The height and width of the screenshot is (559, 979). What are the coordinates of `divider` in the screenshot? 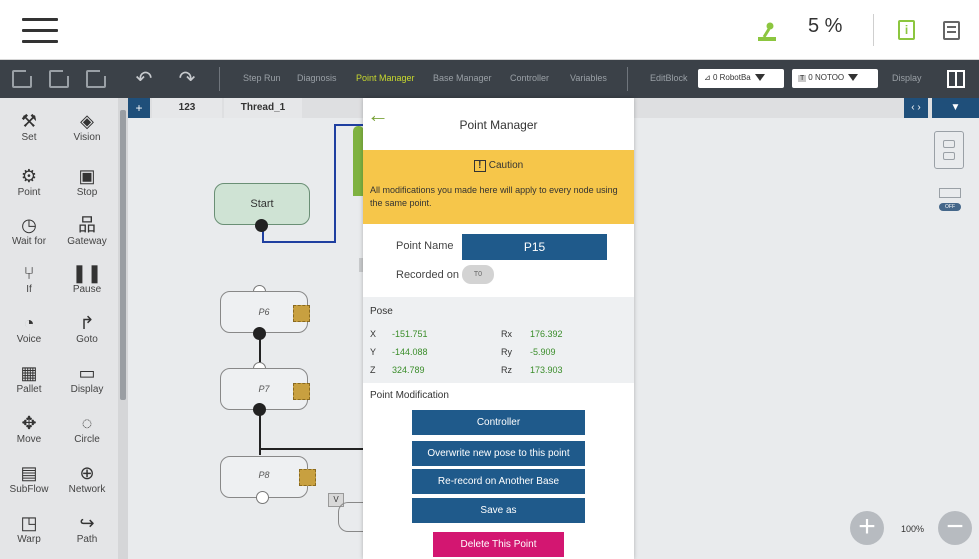 It's located at (873, 30).